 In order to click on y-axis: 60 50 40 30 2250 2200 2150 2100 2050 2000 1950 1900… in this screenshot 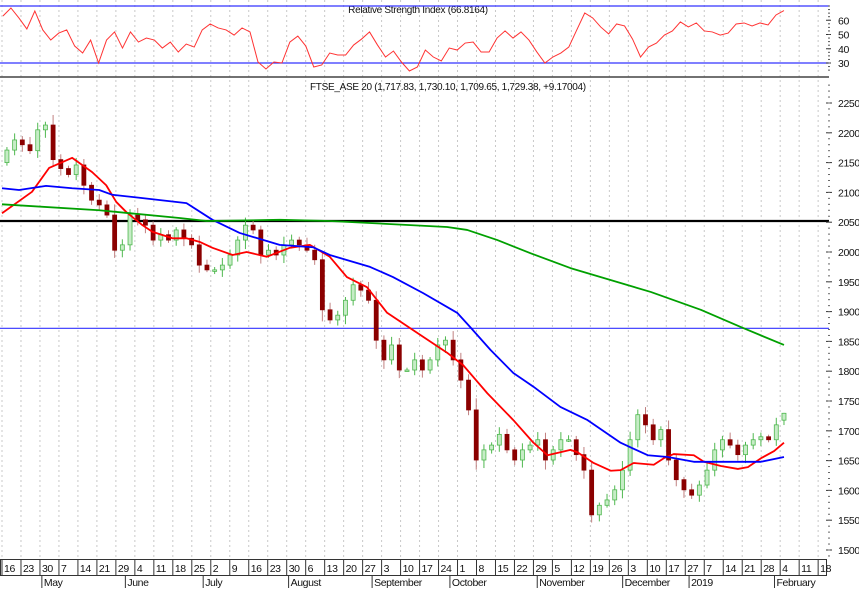, I will do `click(842, 281)`.